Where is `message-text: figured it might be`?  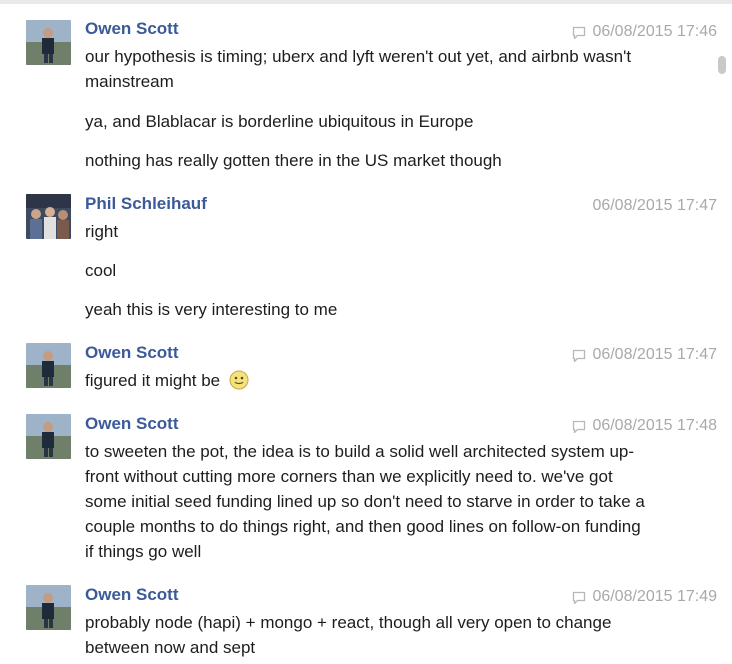
message-text: figured it might be is located at coordinates (153, 380).